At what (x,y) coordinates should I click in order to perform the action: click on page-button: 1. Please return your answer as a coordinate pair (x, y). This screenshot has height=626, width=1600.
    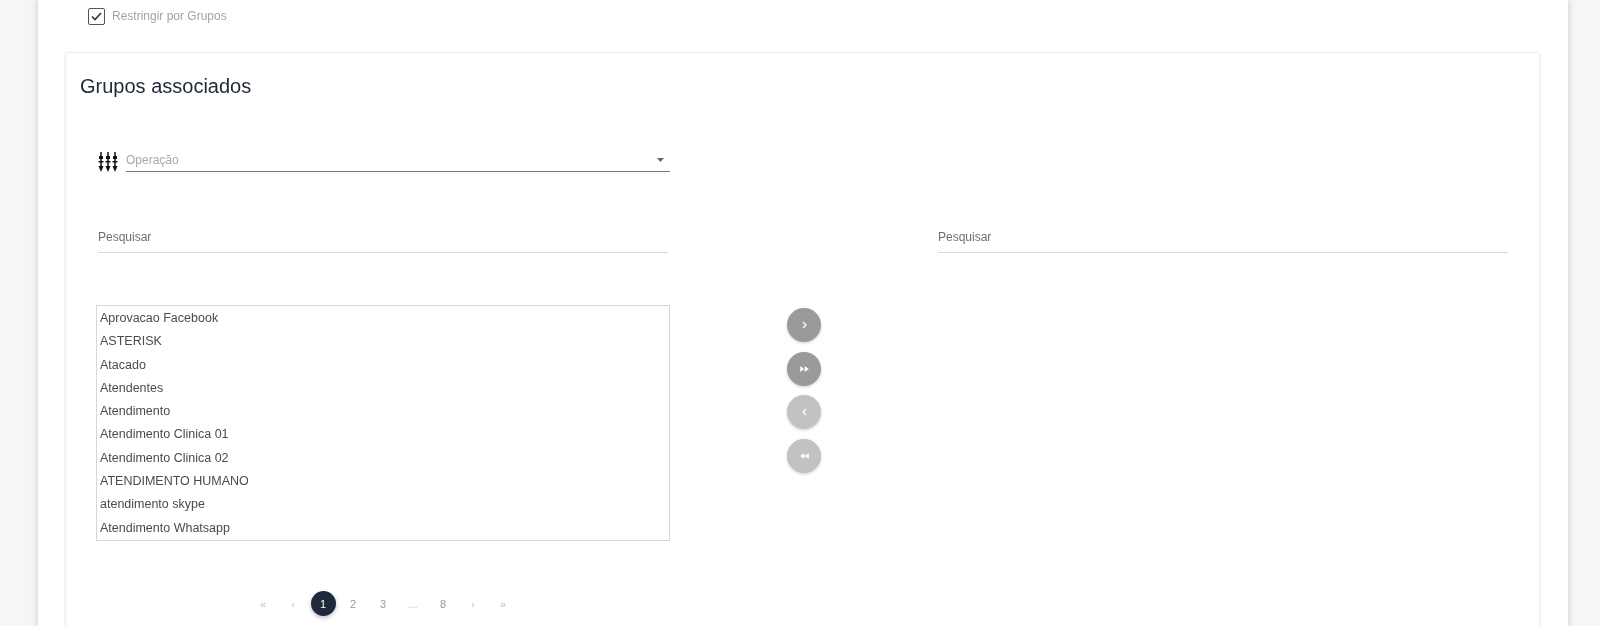
    Looking at the image, I should click on (323, 603).